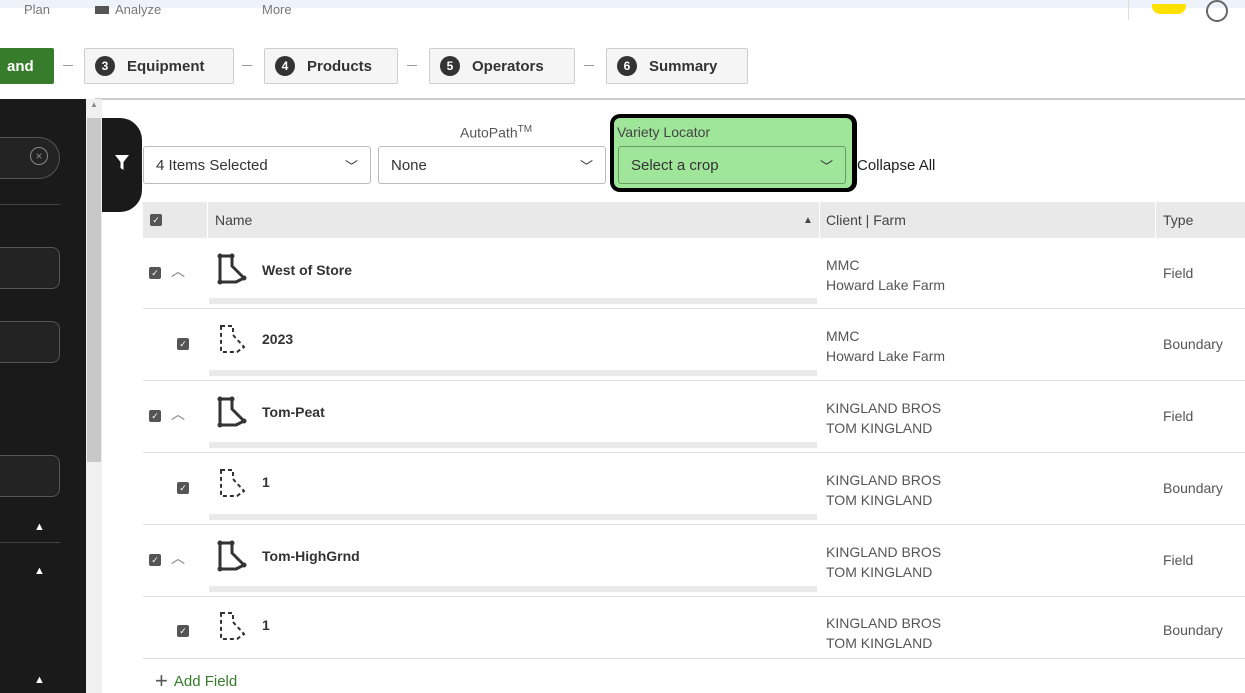 This screenshot has height=693, width=1245. Describe the element at coordinates (159, 66) in the screenshot. I see `step-equipment: 3 Equipment` at that location.